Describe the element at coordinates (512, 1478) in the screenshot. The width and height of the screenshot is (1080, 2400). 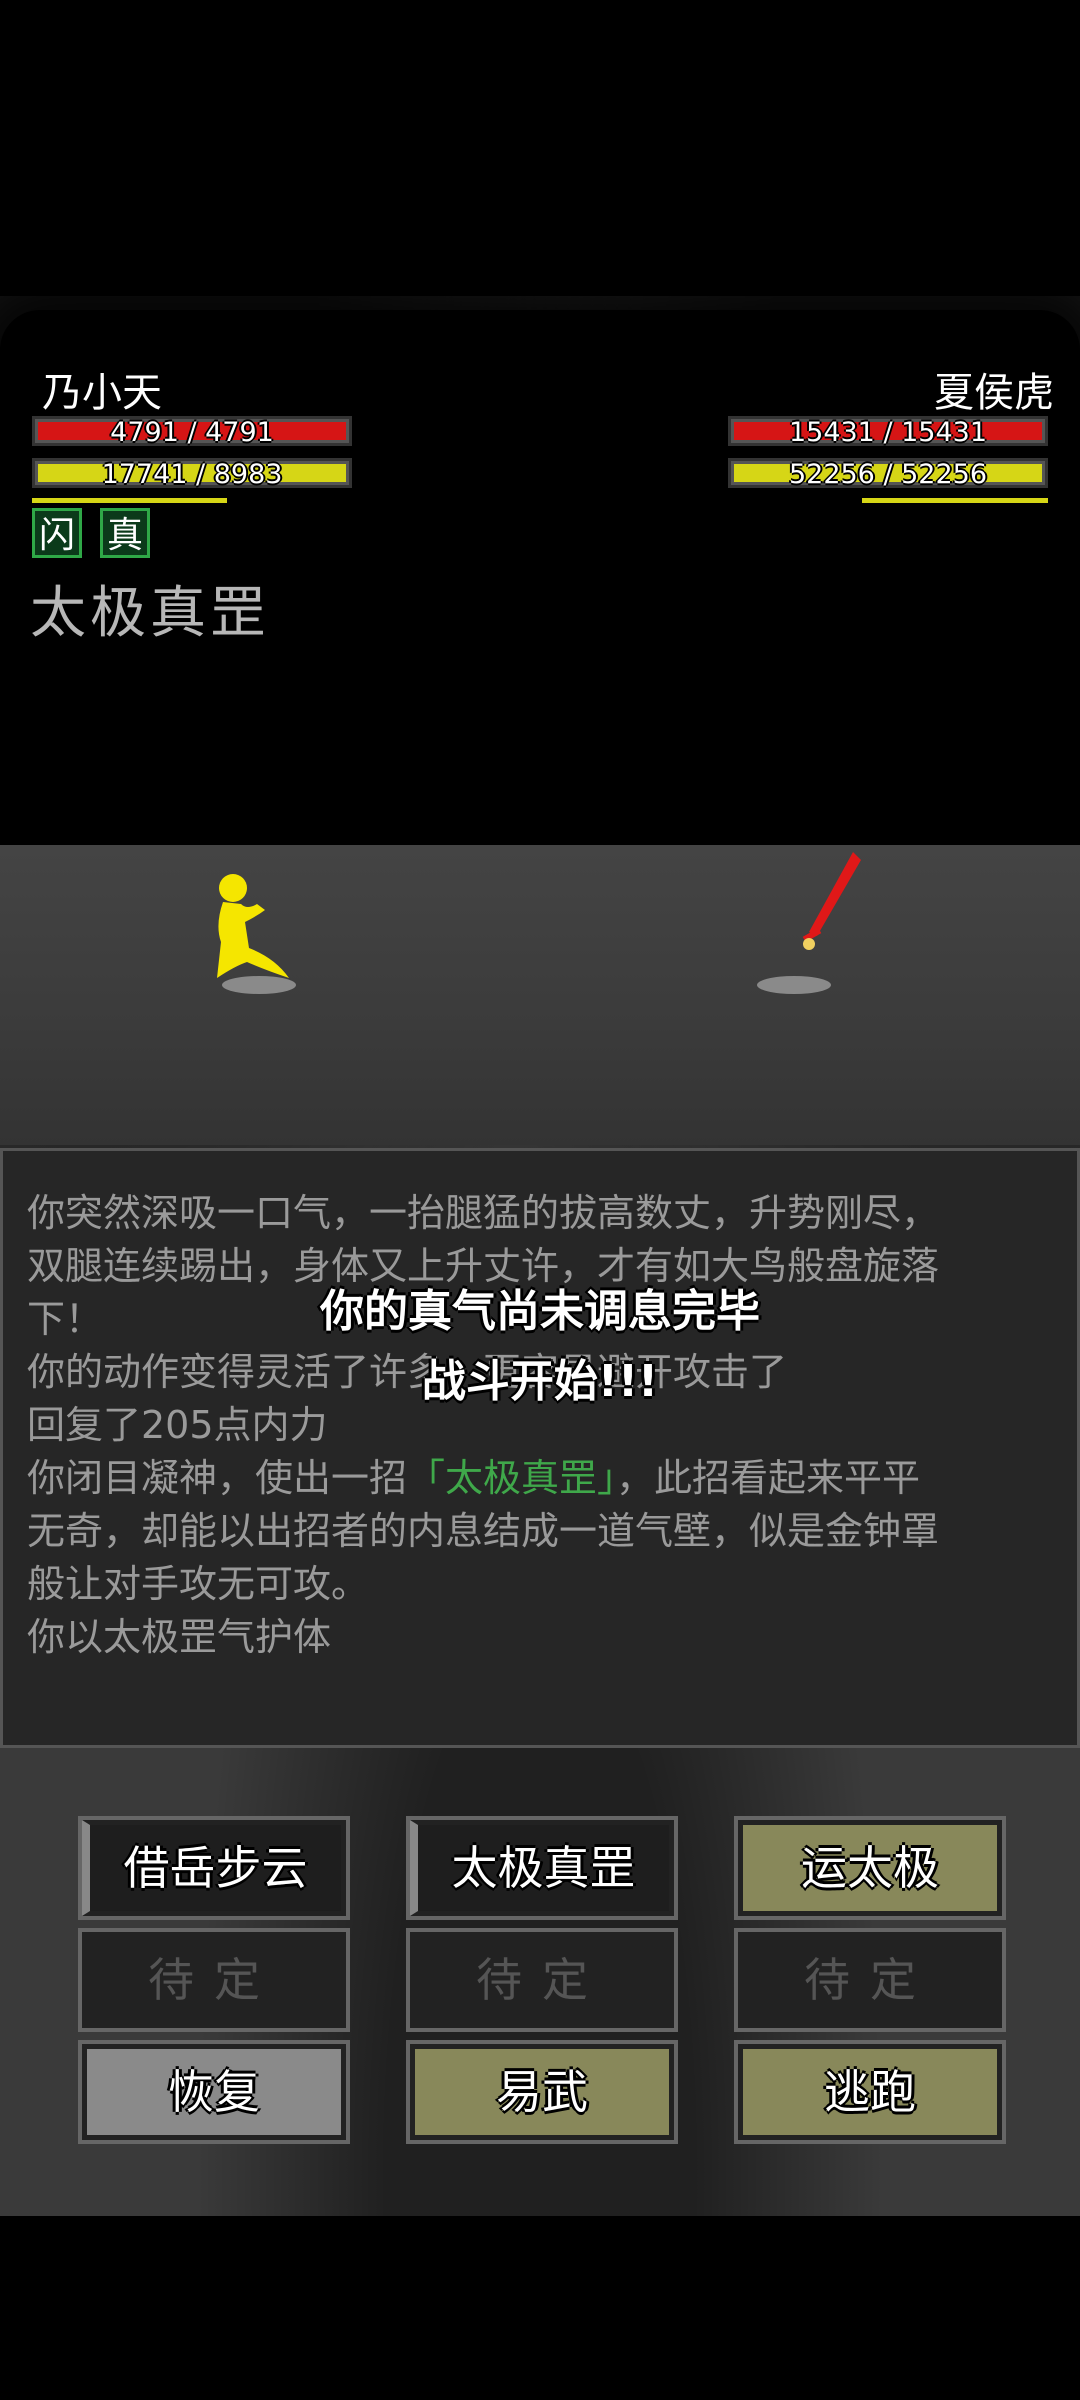
I see `log-skill-highlight: 「太极真罡」` at that location.